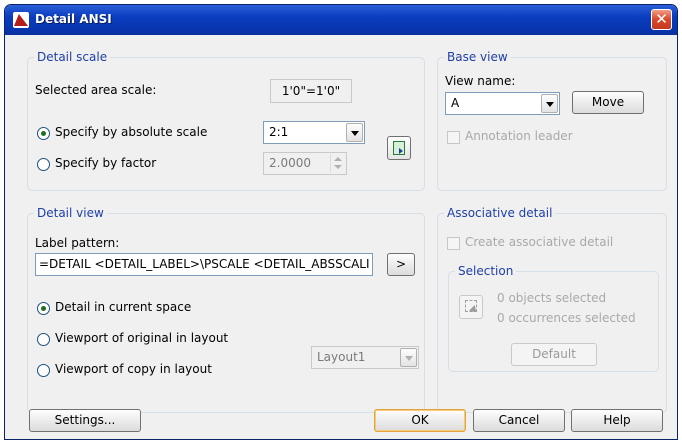 Image resolution: width=682 pixels, height=444 pixels. Describe the element at coordinates (453, 243) in the screenshot. I see `create-associative-checkbox` at that location.